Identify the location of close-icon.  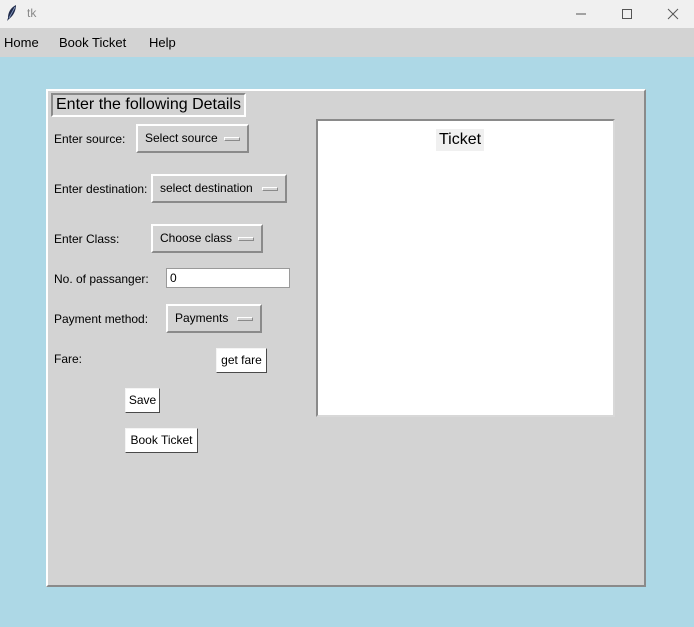
(673, 14).